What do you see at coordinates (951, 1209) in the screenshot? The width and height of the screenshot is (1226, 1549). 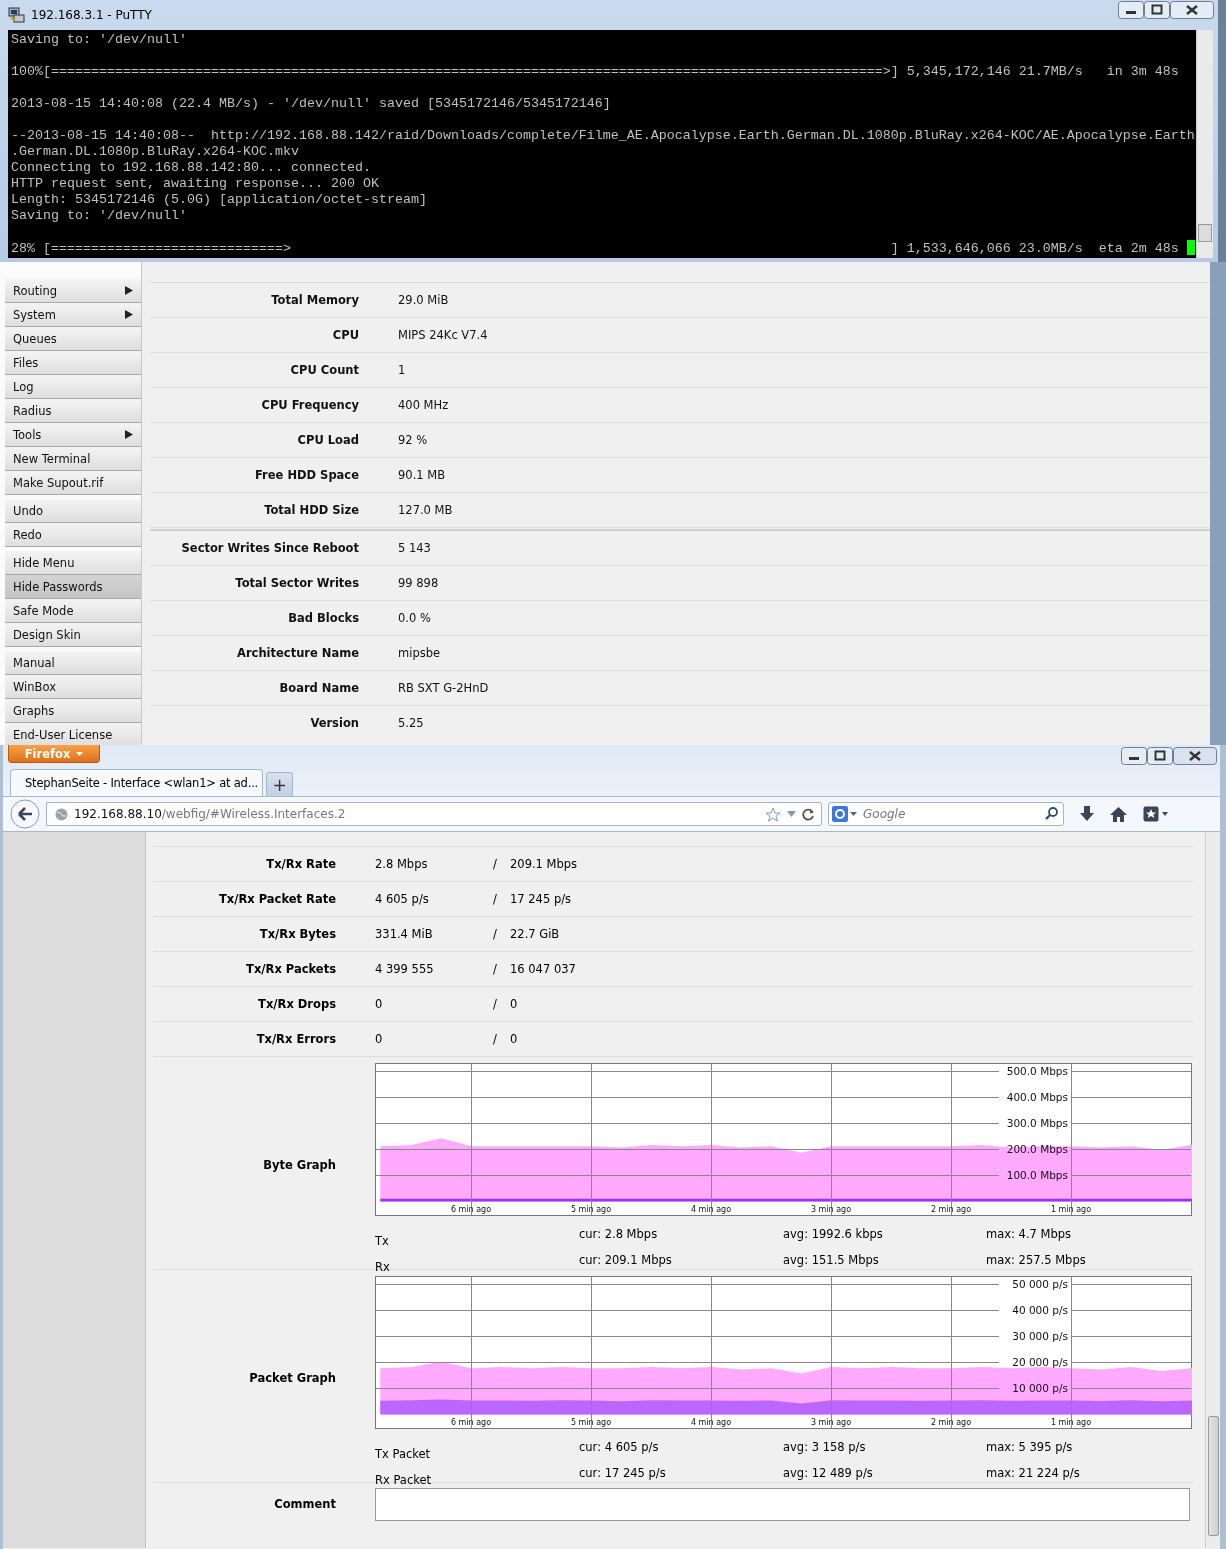 I see `x-tick-label: 2 min ago` at bounding box center [951, 1209].